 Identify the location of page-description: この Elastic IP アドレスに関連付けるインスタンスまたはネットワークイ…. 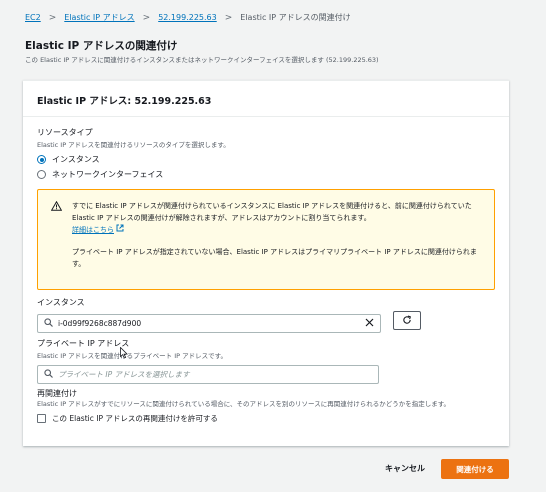
(202, 60).